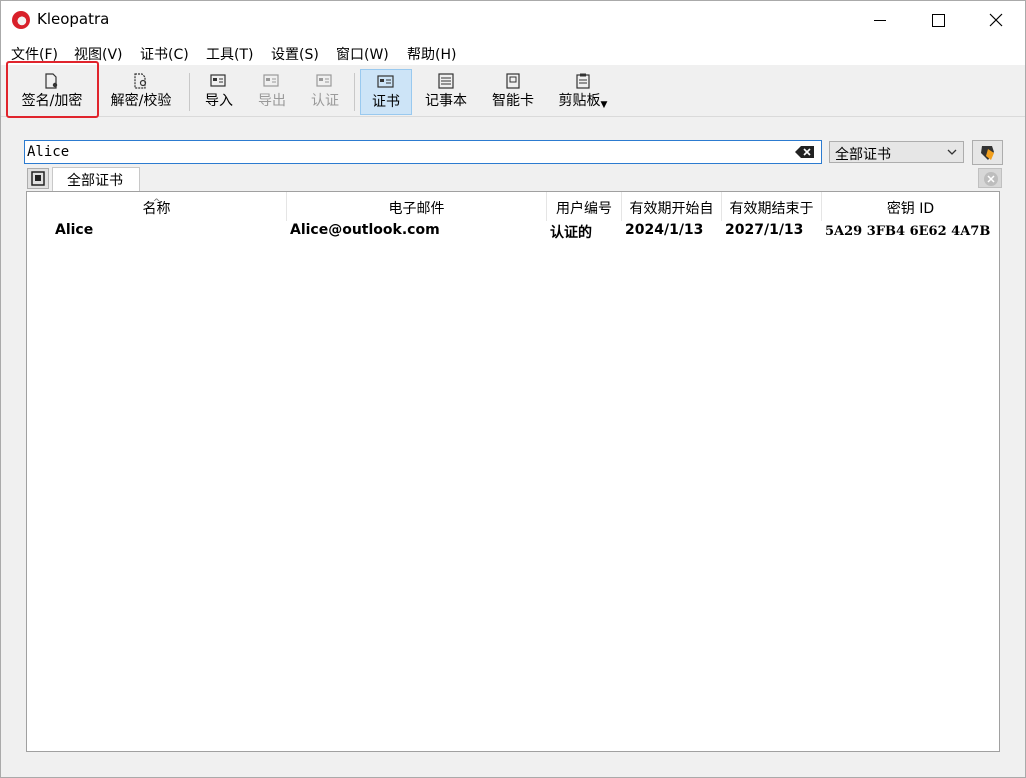 The width and height of the screenshot is (1026, 778). Describe the element at coordinates (446, 81) in the screenshot. I see `notepad-icon` at that location.